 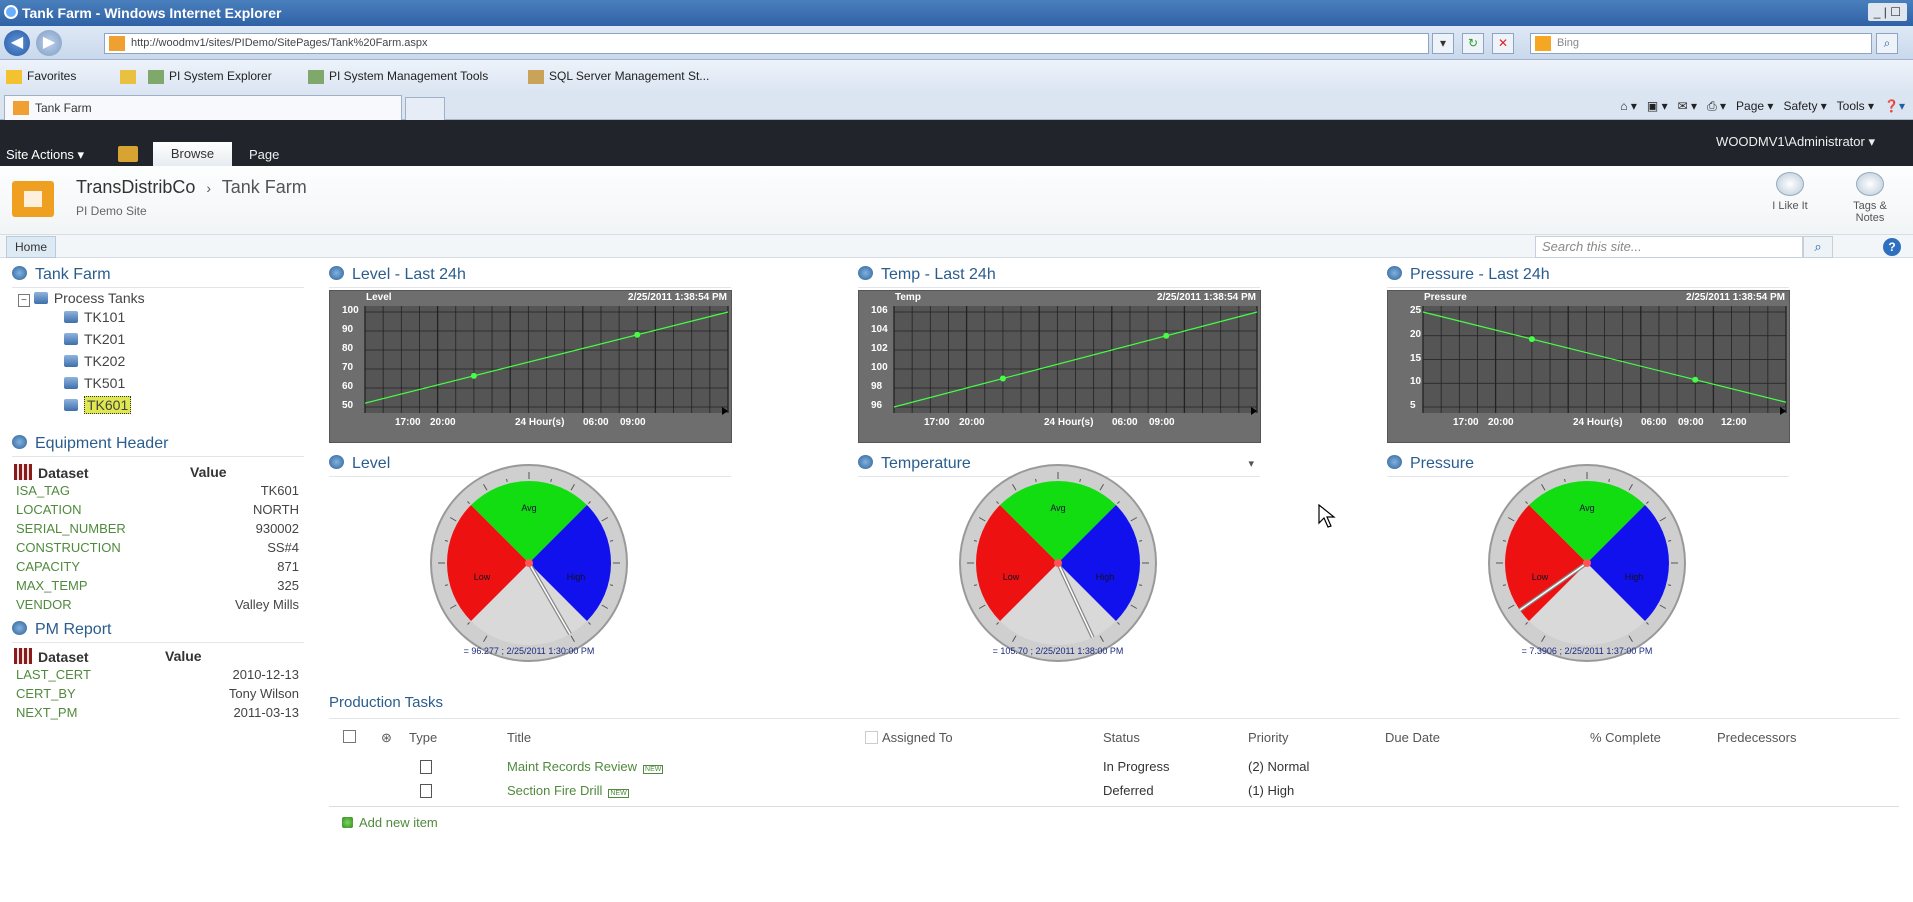 I want to click on tree-item: TK201, so click(x=94, y=339).